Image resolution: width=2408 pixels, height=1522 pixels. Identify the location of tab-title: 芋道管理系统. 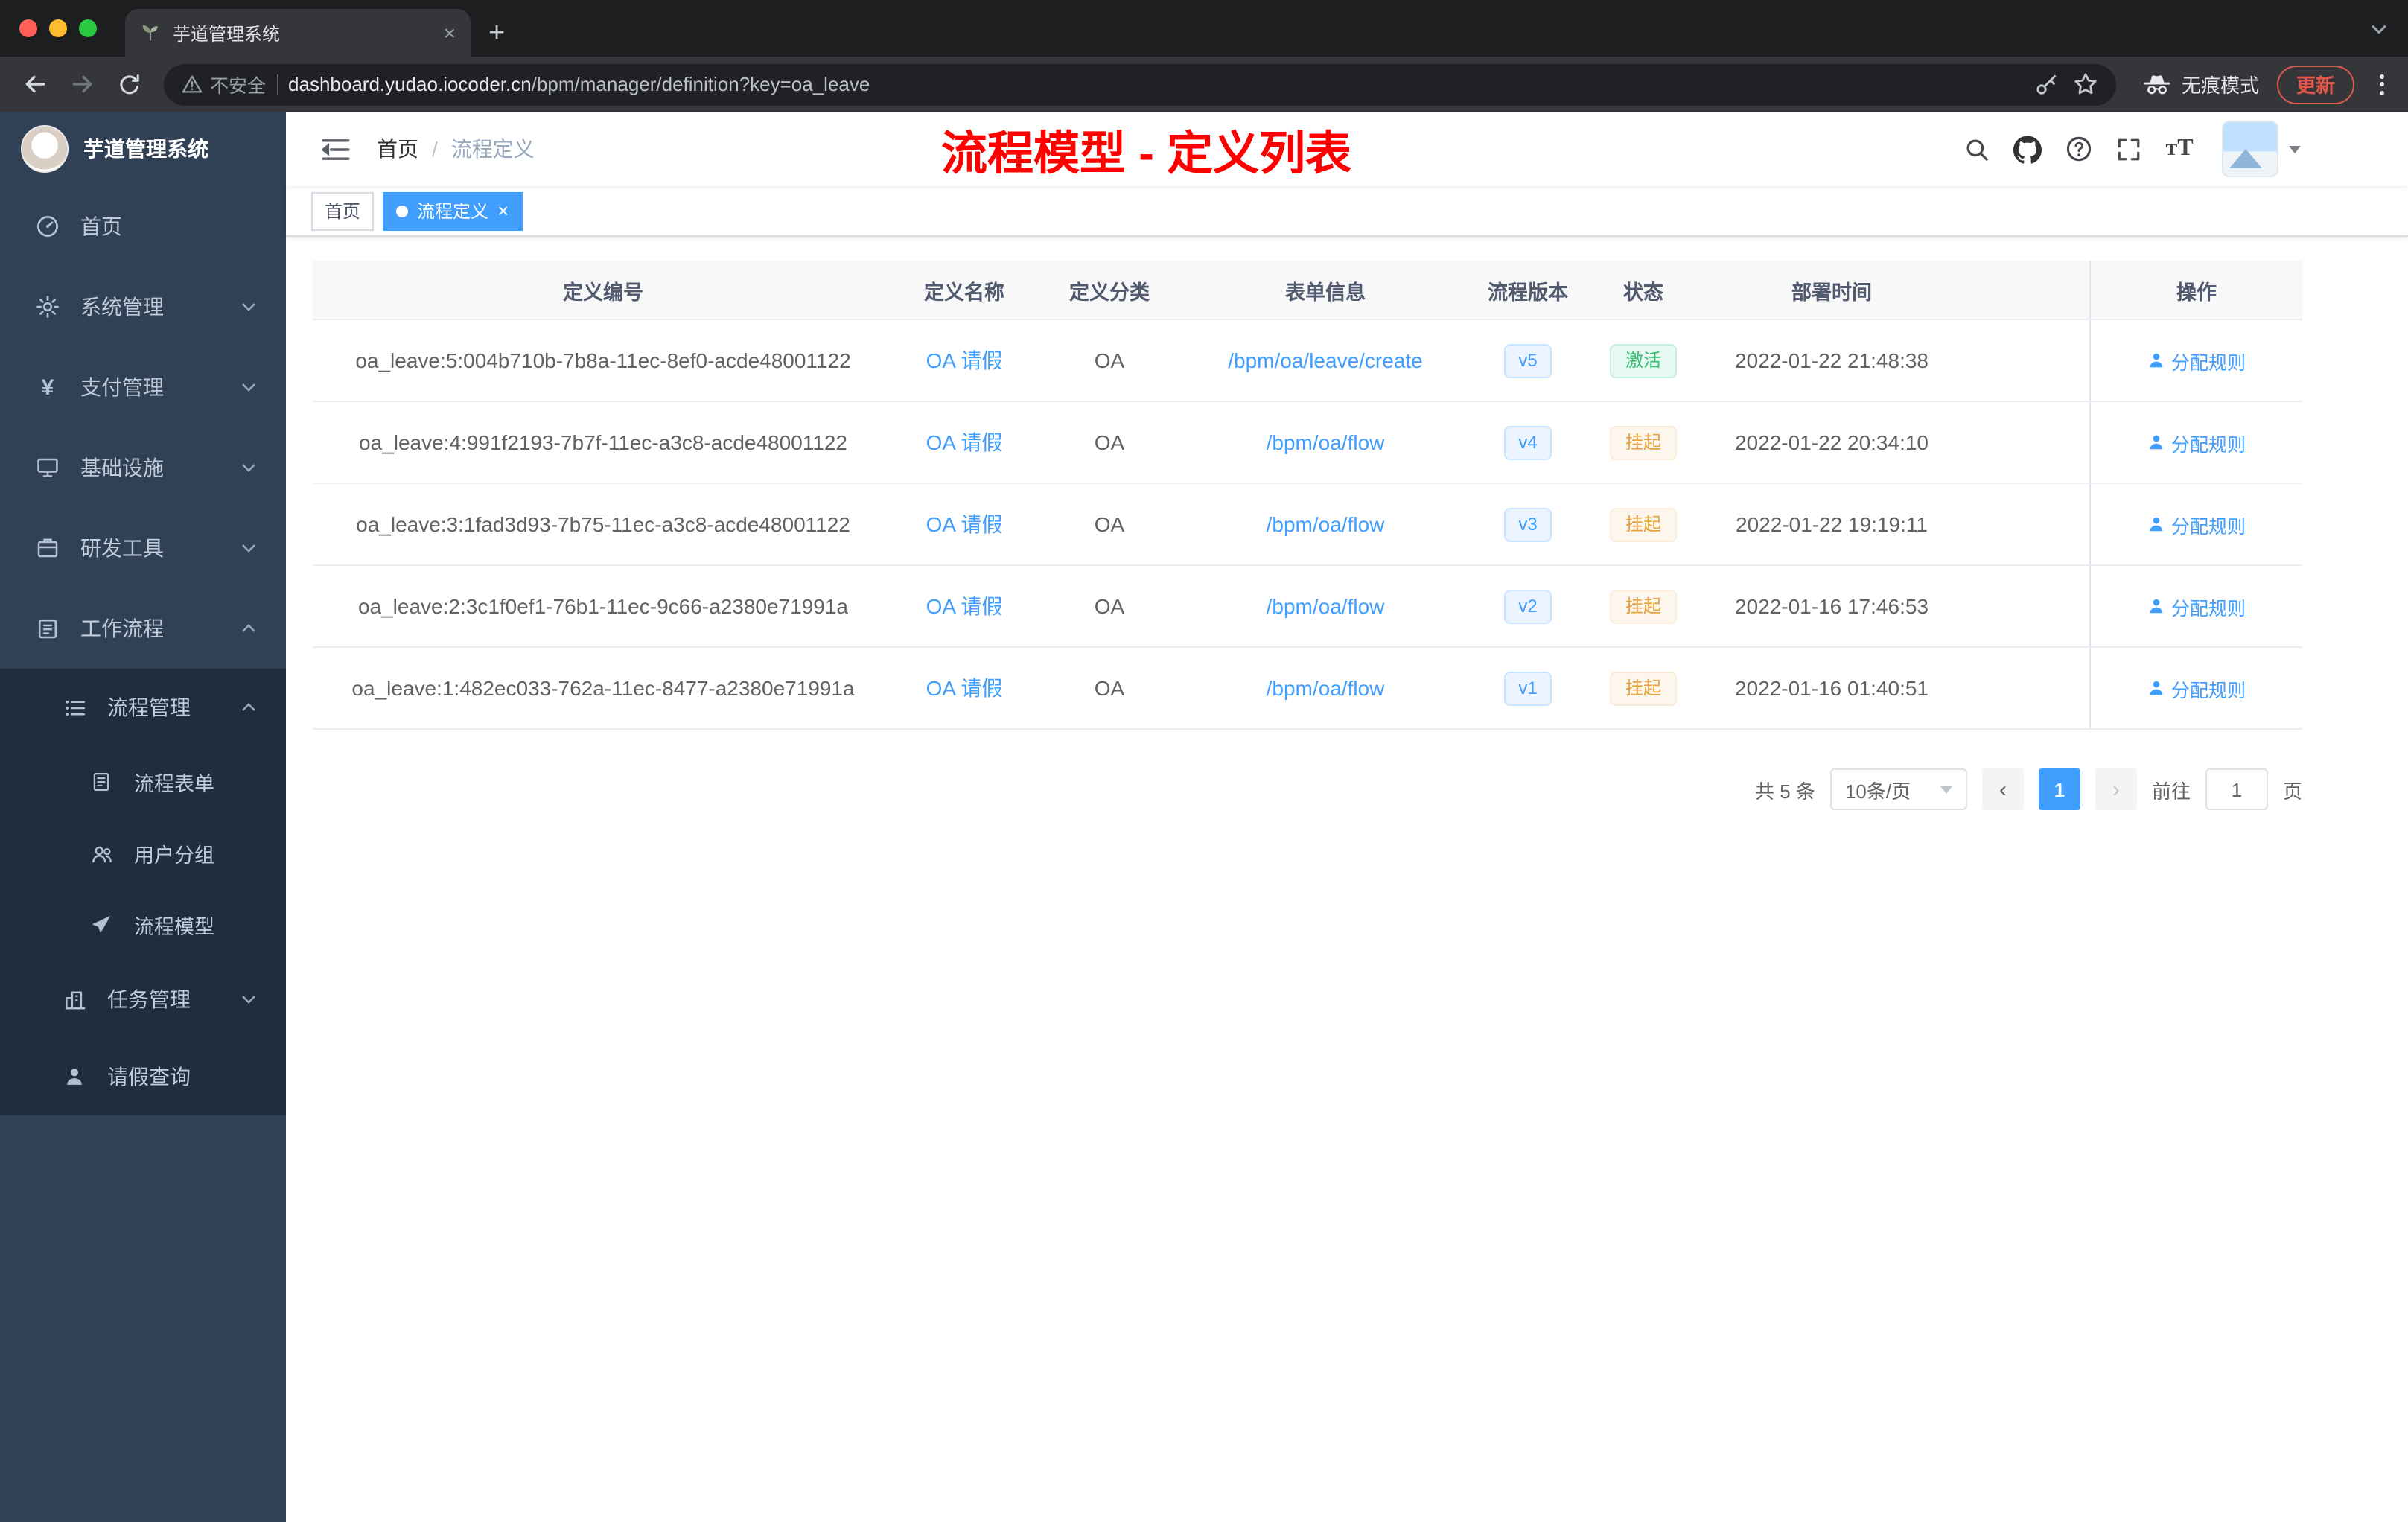
(227, 33).